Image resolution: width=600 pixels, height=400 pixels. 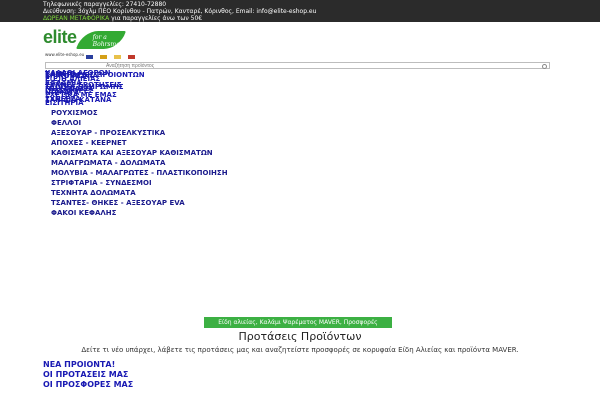 I want to click on logo-word: elite, so click(x=60, y=37).